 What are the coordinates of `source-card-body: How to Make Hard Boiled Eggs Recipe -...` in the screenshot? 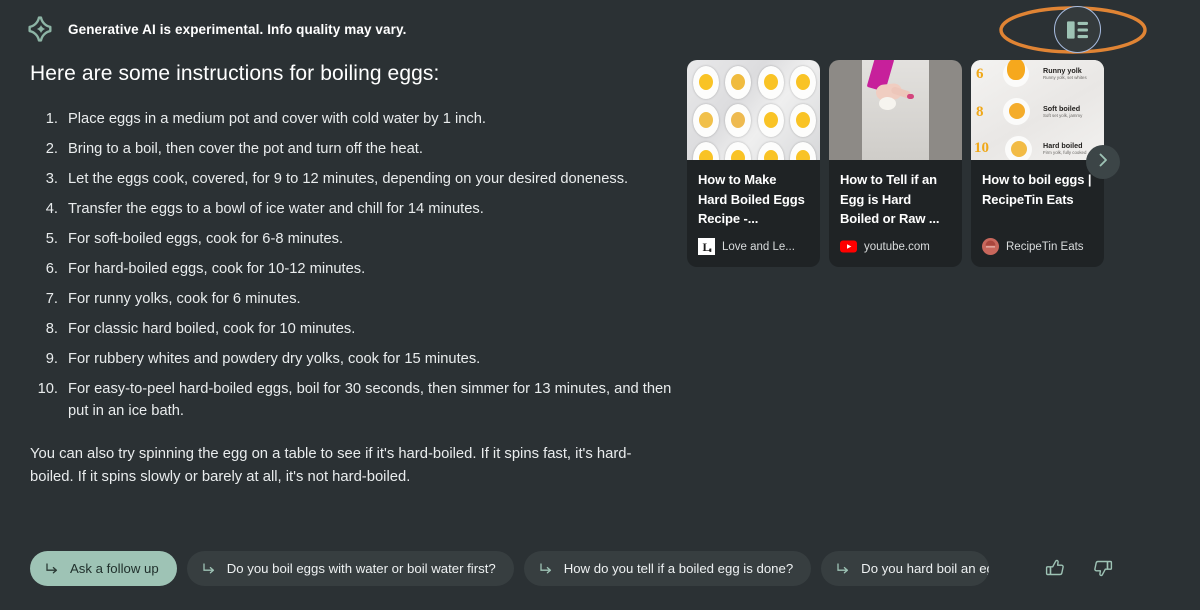 It's located at (753, 199).